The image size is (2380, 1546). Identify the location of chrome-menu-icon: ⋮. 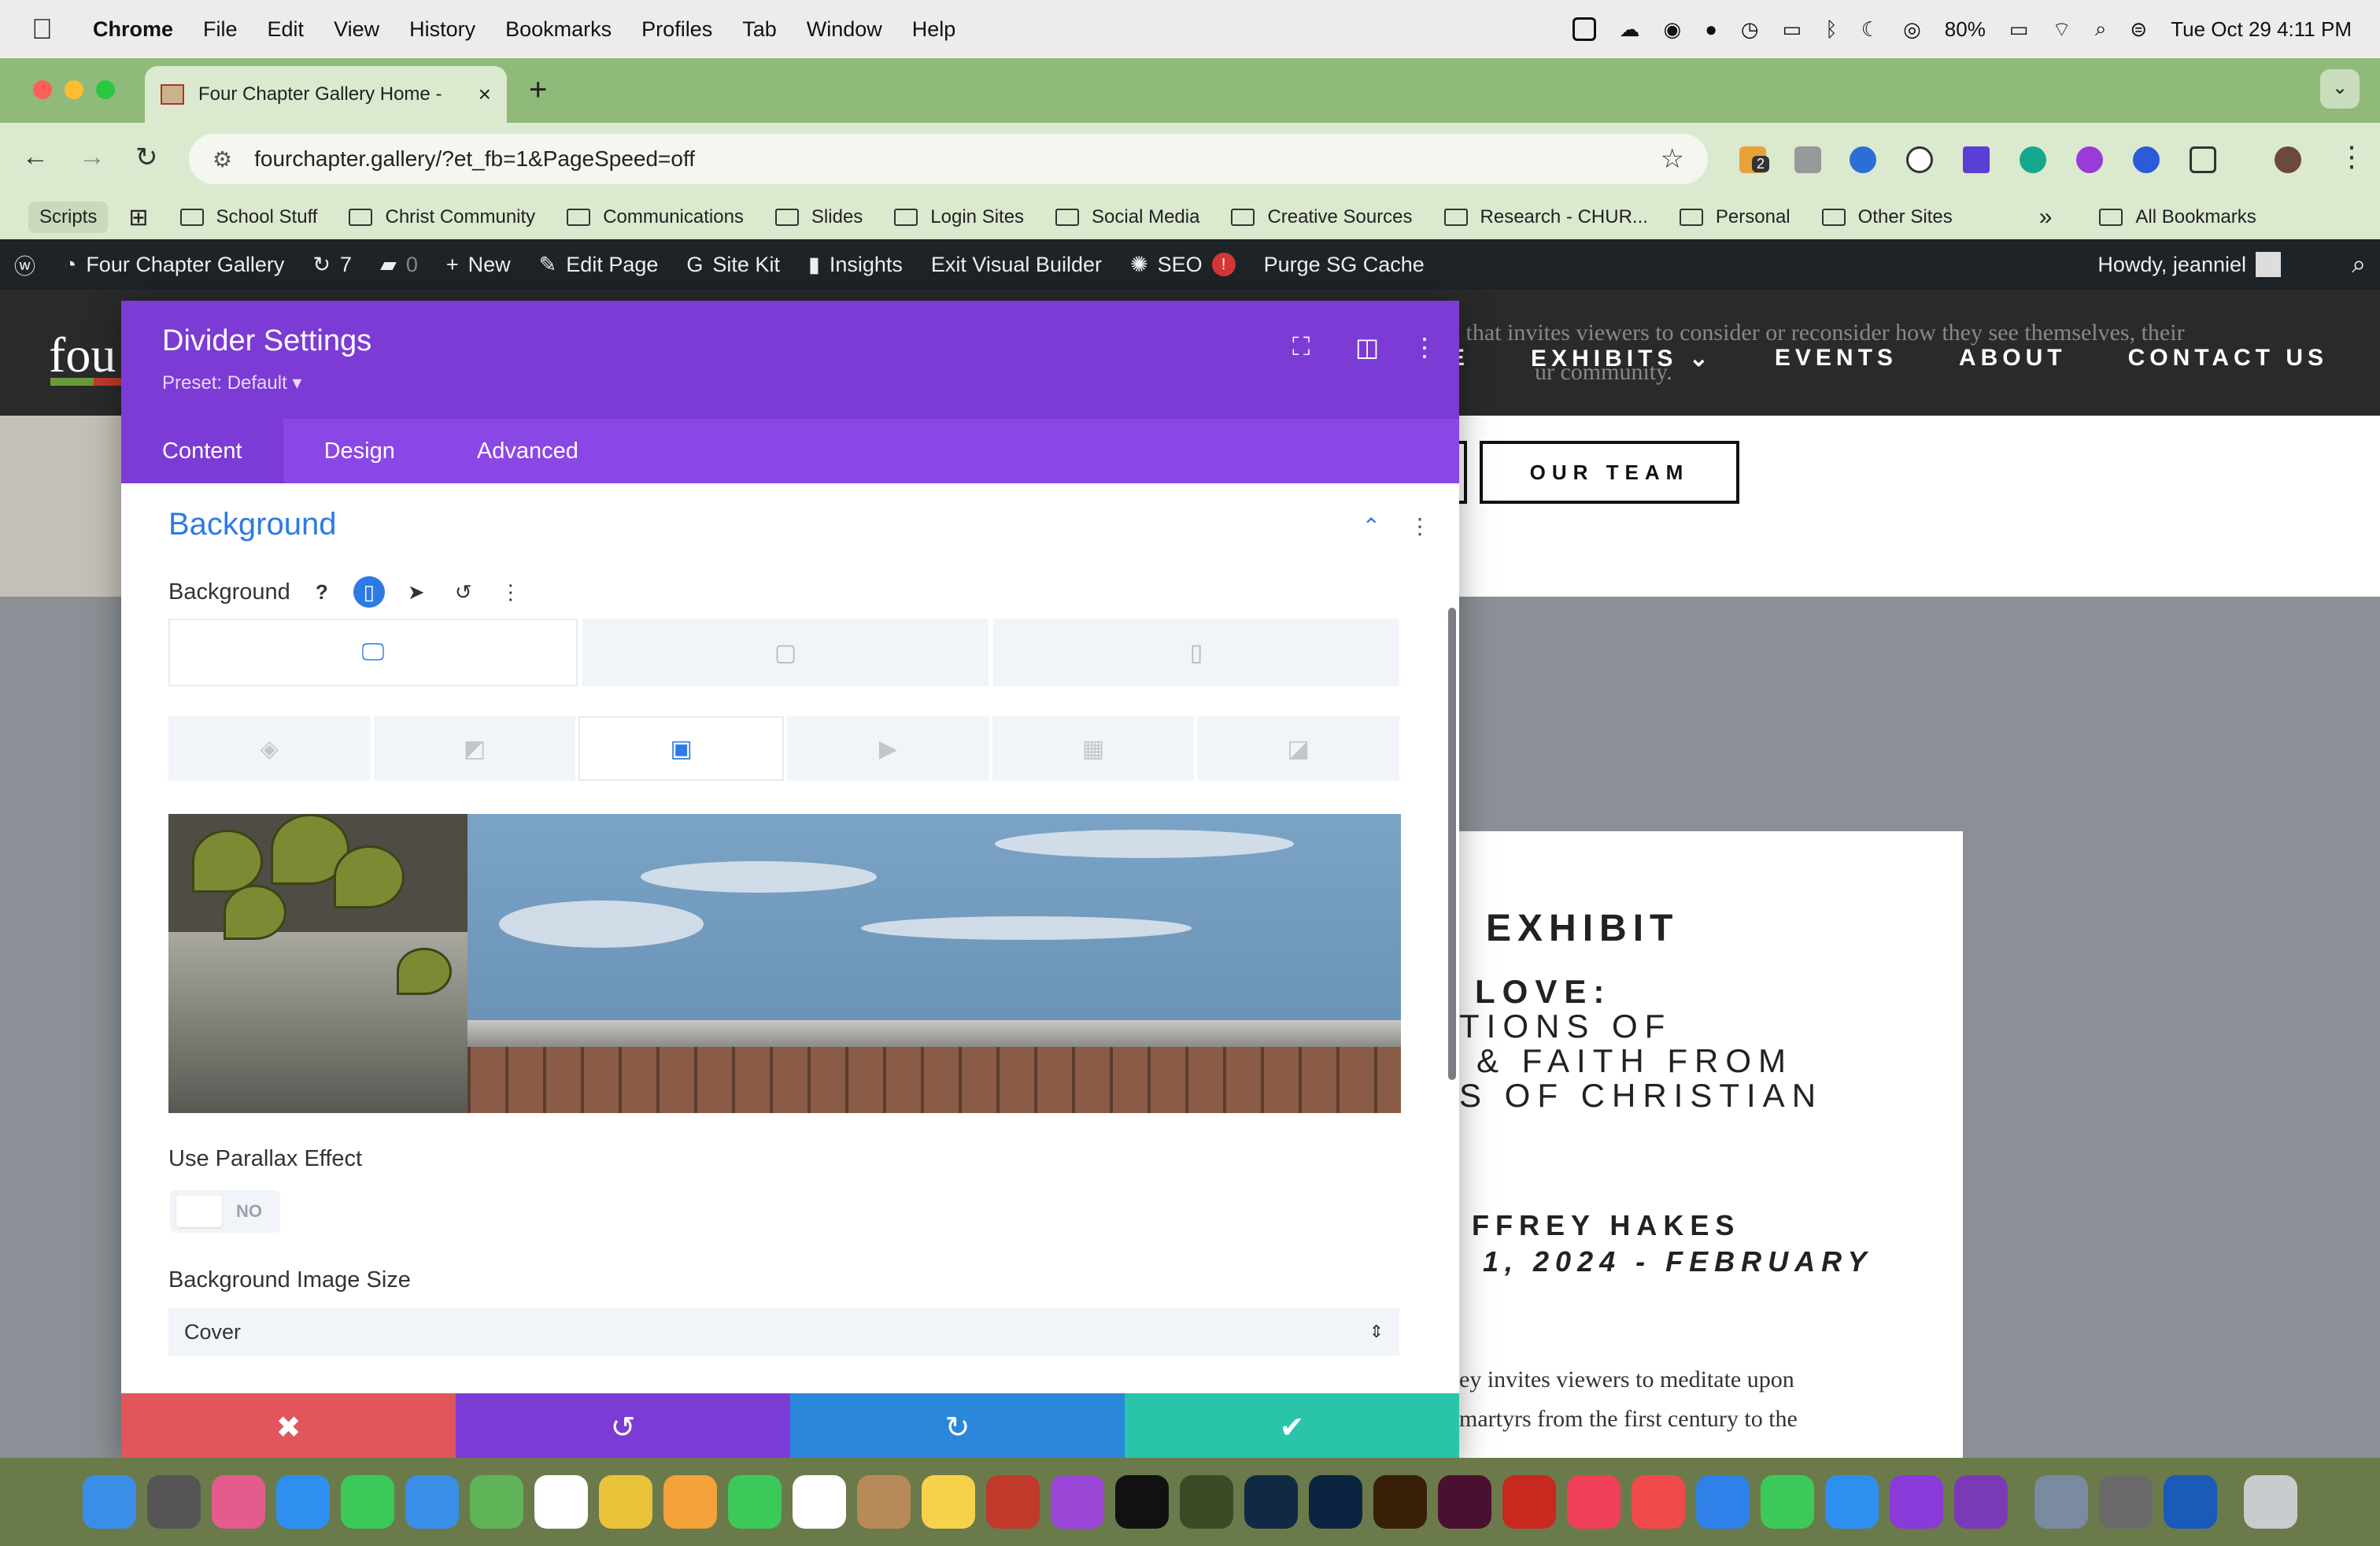
(2352, 156).